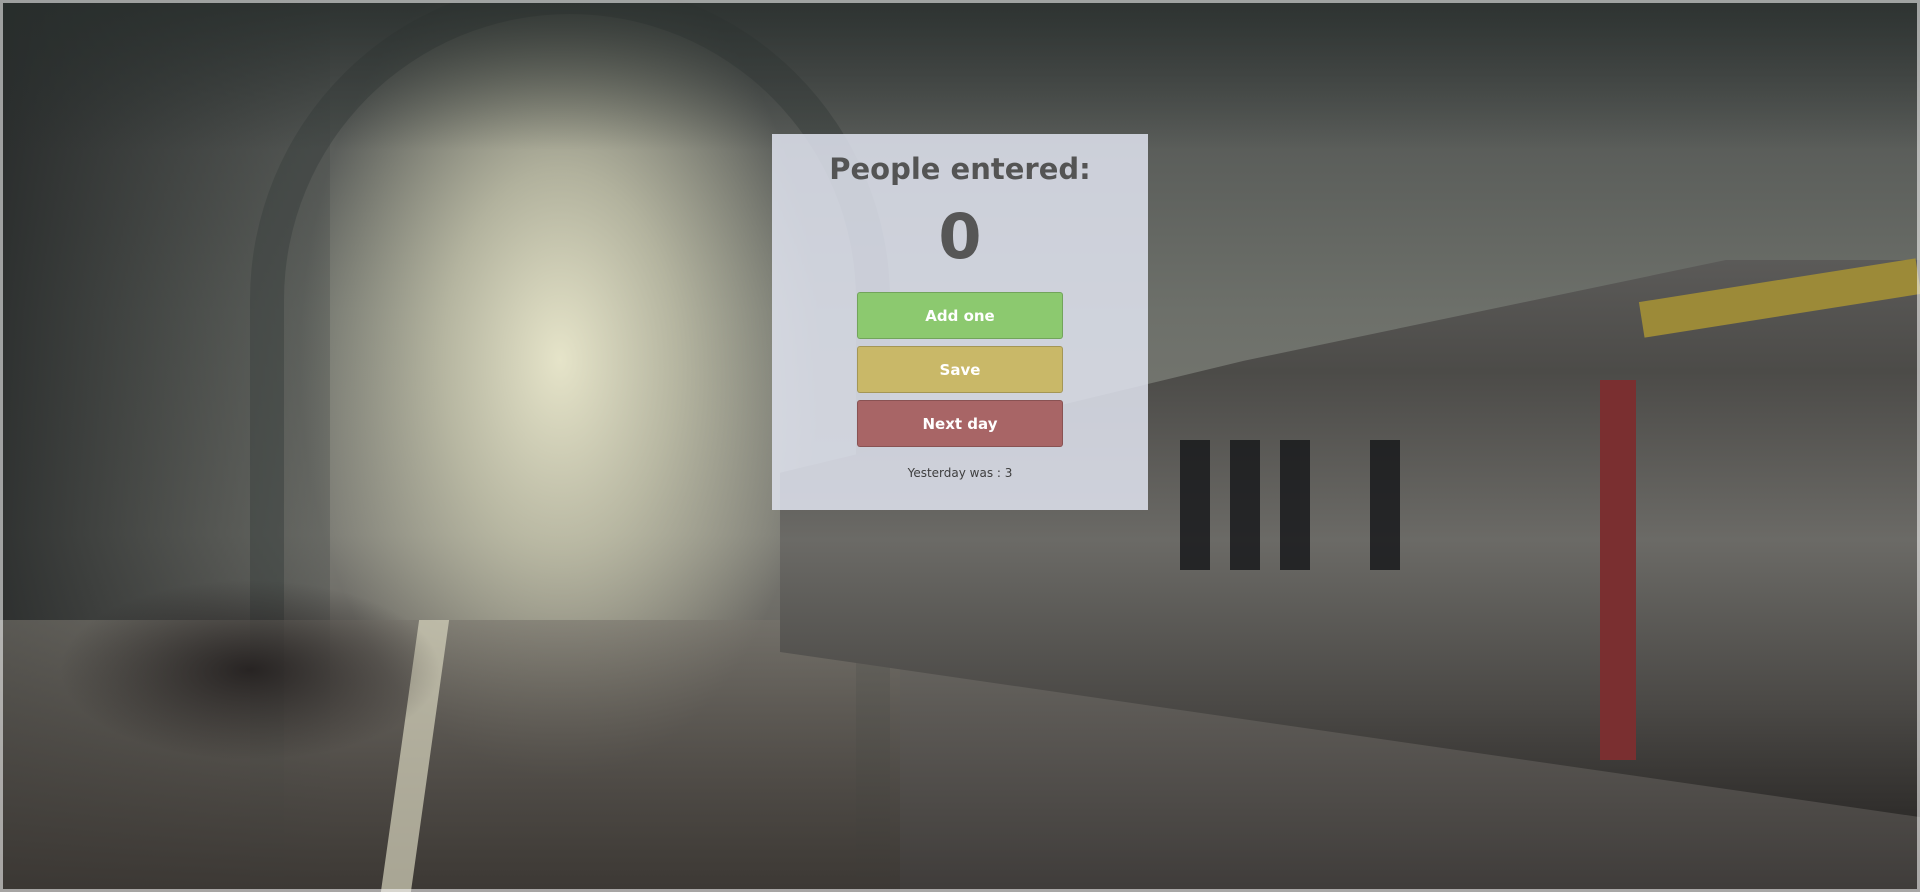  Describe the element at coordinates (960, 236) in the screenshot. I see `count-display: 0` at that location.